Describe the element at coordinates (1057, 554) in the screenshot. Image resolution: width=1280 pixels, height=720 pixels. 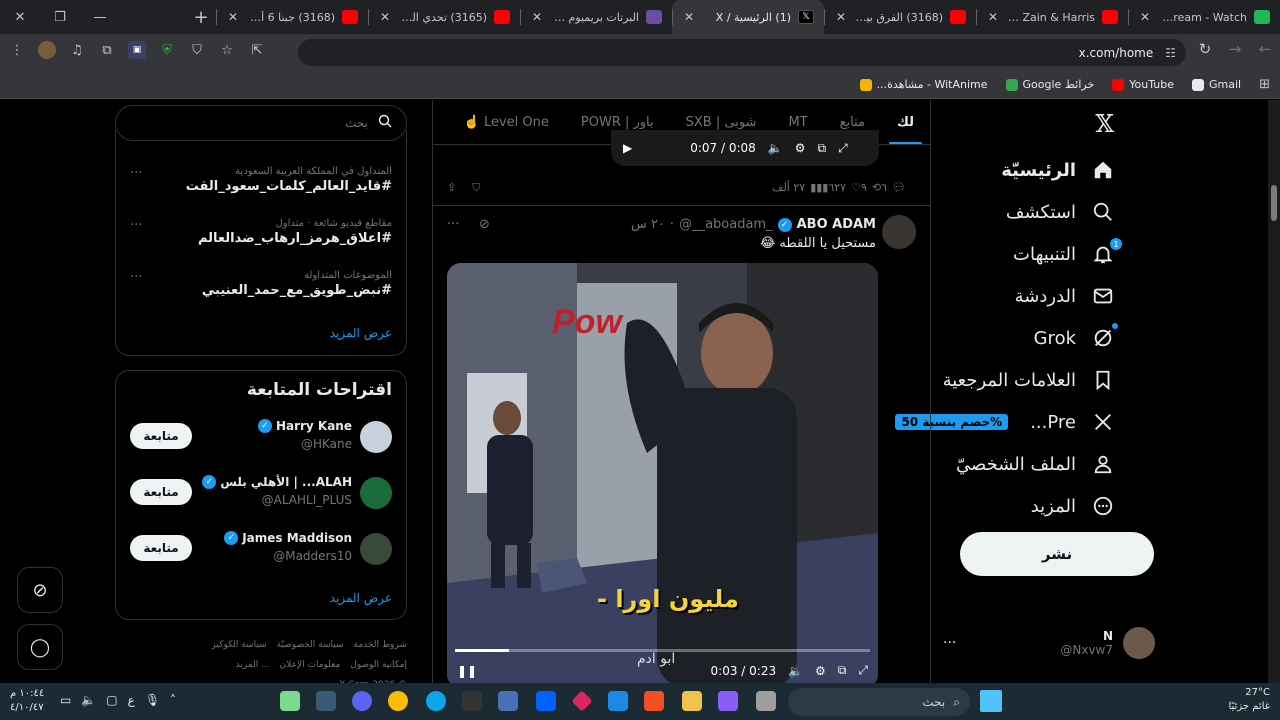
I see `post-button: نشر` at that location.